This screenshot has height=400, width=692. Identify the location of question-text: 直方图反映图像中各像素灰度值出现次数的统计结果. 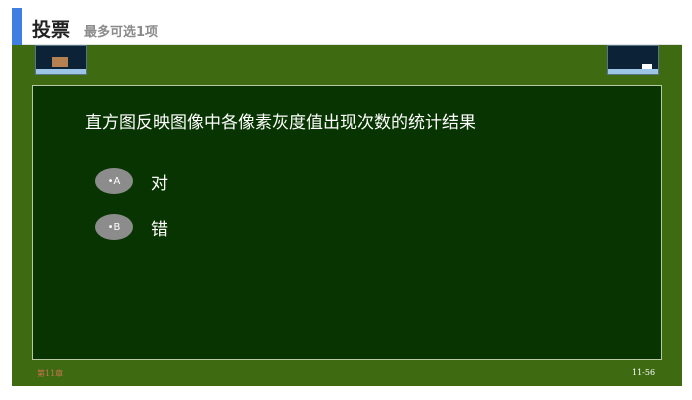
(280, 123).